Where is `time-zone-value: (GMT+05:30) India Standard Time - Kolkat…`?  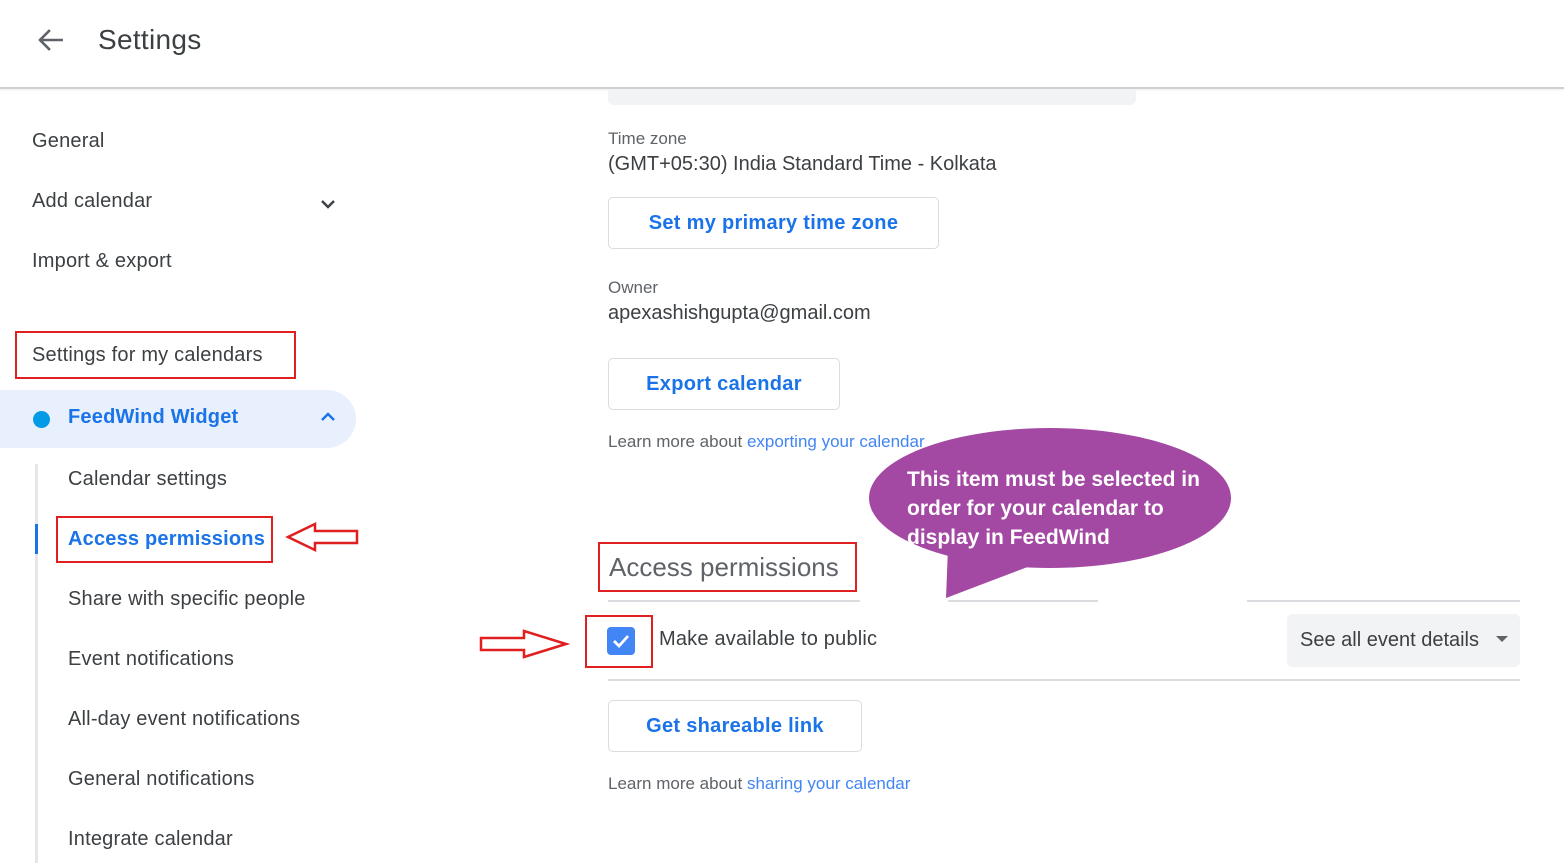 time-zone-value: (GMT+05:30) India Standard Time - Kolkat… is located at coordinates (802, 164).